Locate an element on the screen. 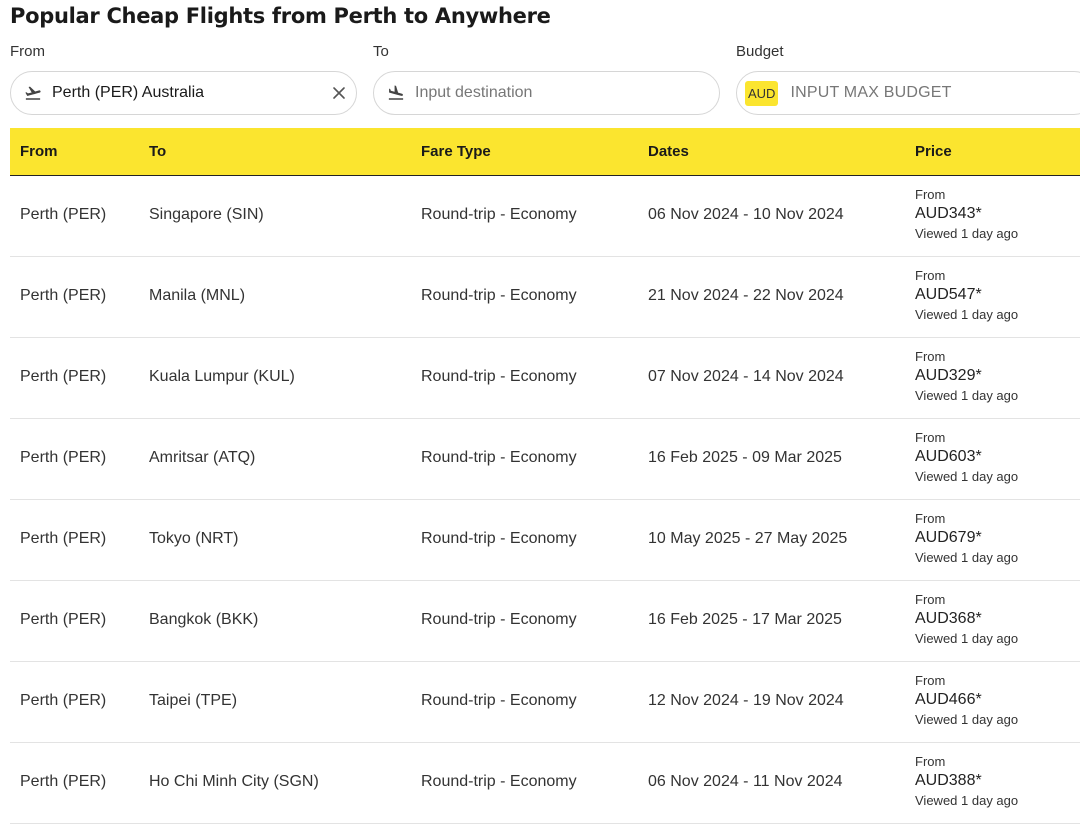  currency-badge: AUD is located at coordinates (762, 93).